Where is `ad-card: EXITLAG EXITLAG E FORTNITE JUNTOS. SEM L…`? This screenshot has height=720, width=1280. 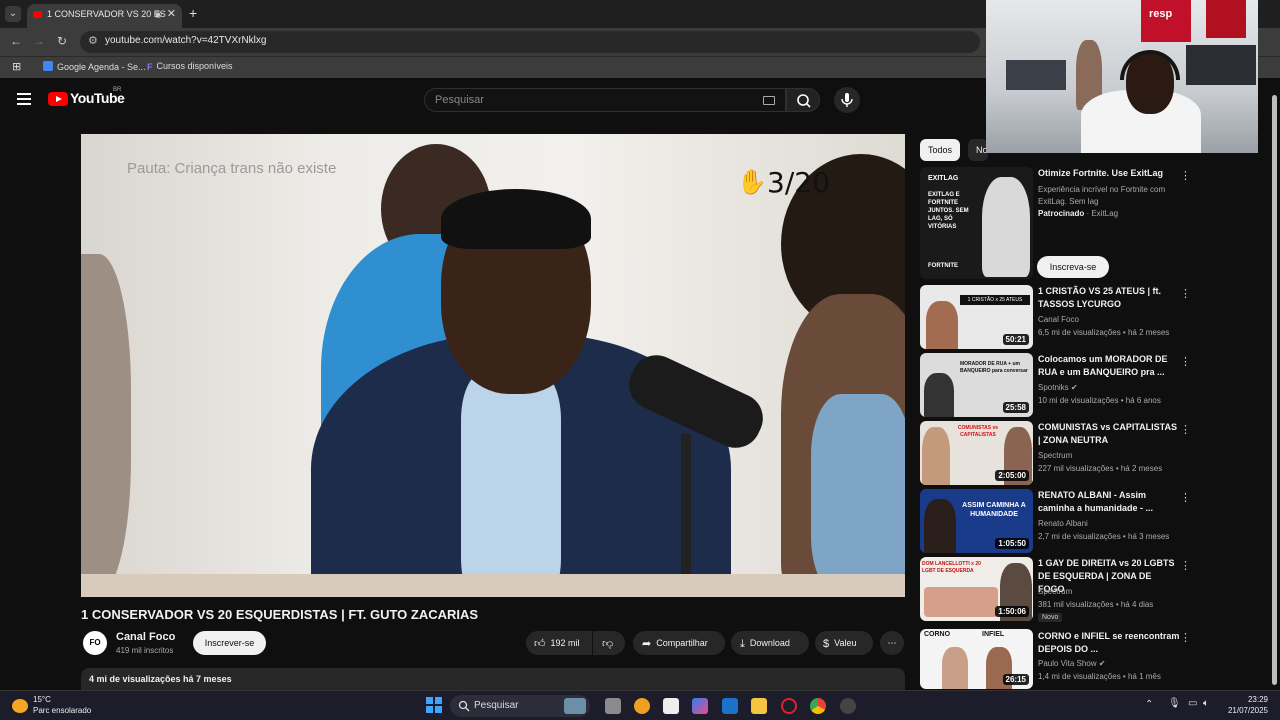 ad-card: EXITLAG EXITLAG E FORTNITE JUNTOS. SEM L… is located at coordinates (1090, 223).